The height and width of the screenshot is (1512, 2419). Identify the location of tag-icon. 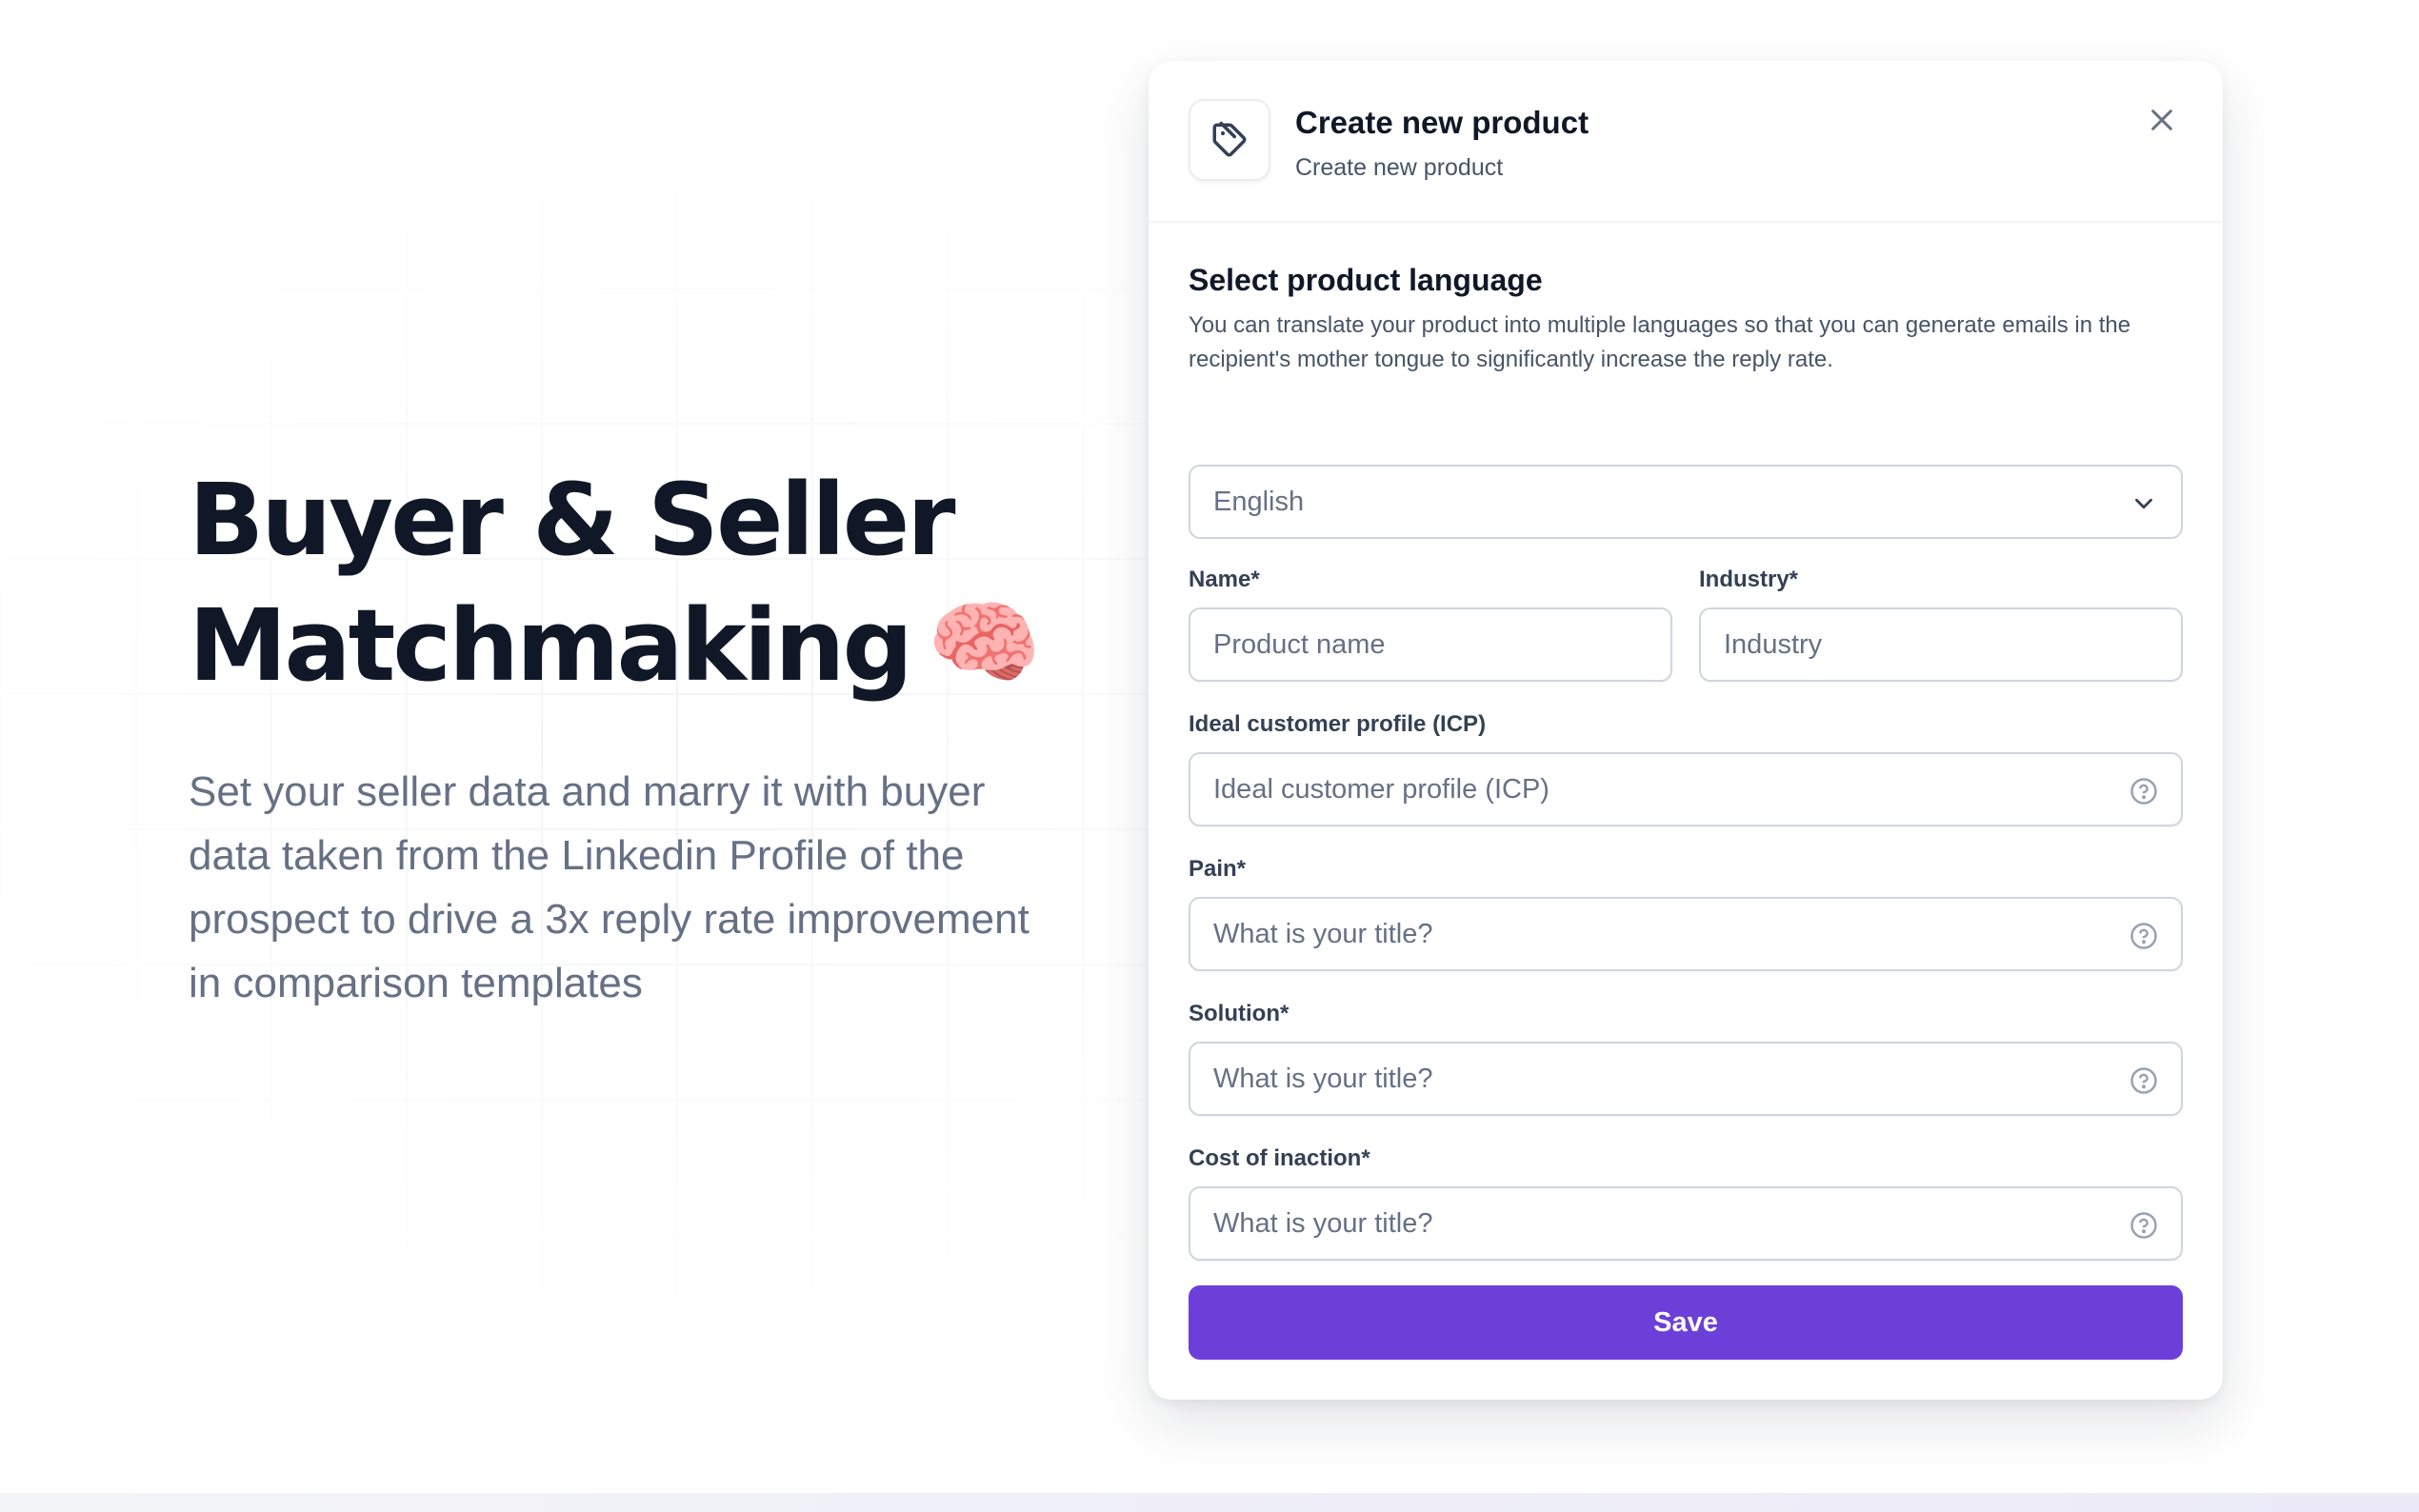
(1229, 140).